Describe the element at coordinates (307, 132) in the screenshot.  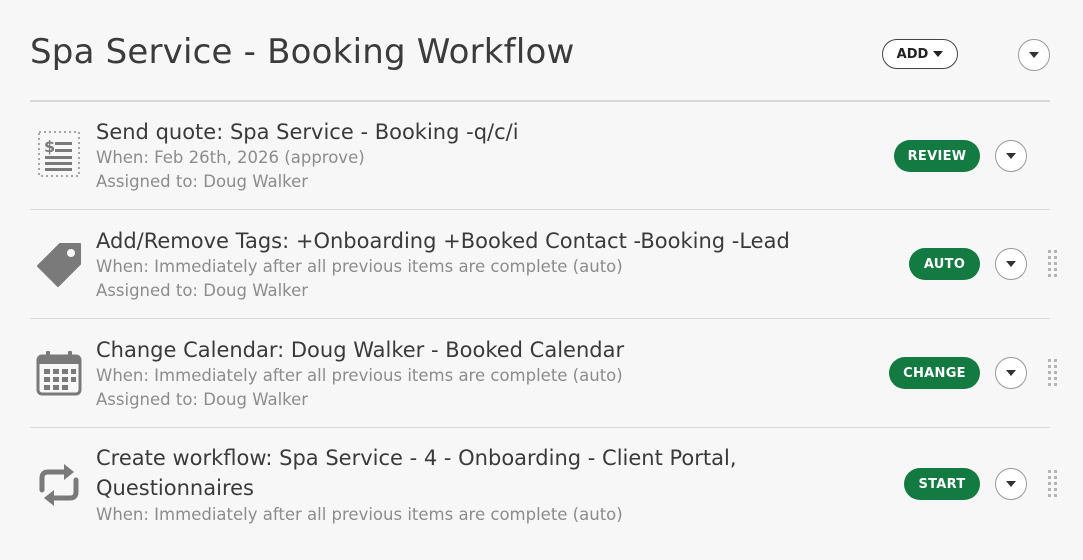
I see `item-title: Send quote: Spa Service - Booking -q/c/i` at that location.